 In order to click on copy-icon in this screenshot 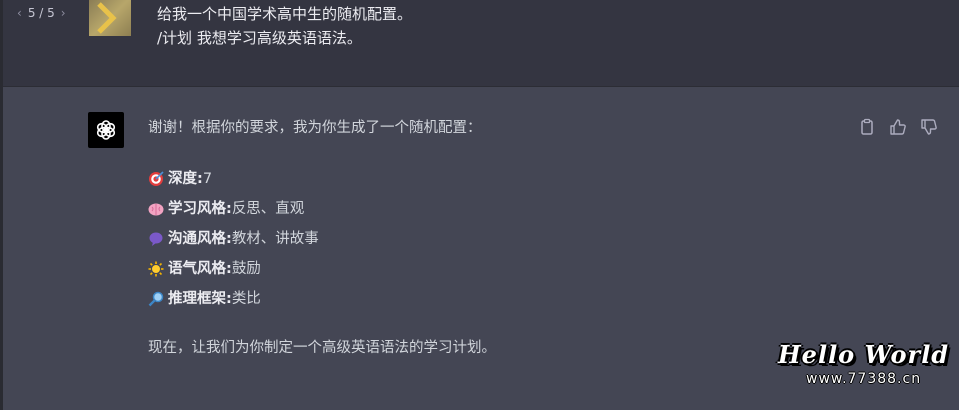, I will do `click(867, 127)`.